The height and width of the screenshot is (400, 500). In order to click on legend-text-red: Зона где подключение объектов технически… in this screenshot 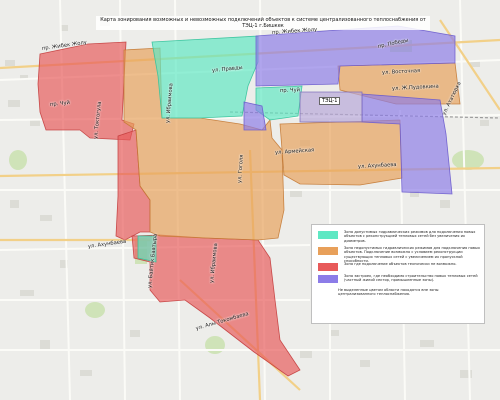, I will do `click(400, 264)`.